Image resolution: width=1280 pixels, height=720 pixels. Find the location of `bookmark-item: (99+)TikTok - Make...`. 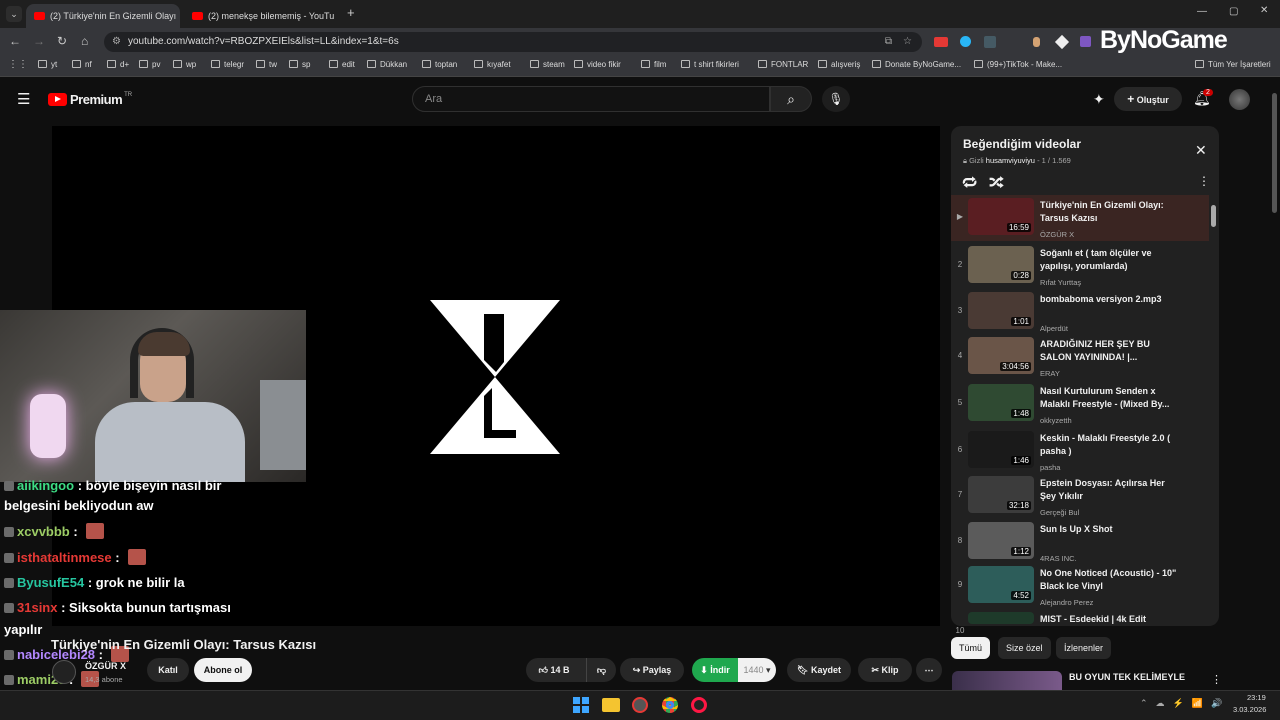

bookmark-item: (99+)TikTok - Make... is located at coordinates (1018, 64).